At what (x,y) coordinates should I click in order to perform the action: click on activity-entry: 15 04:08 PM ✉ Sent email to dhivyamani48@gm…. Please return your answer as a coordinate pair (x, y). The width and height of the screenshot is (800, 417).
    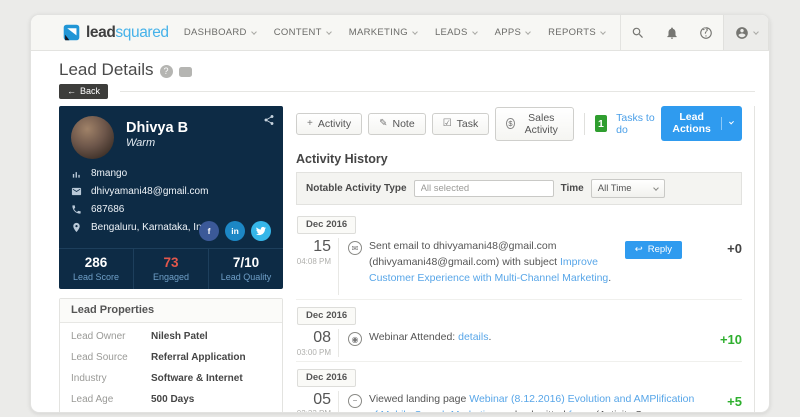
    Looking at the image, I should click on (519, 267).